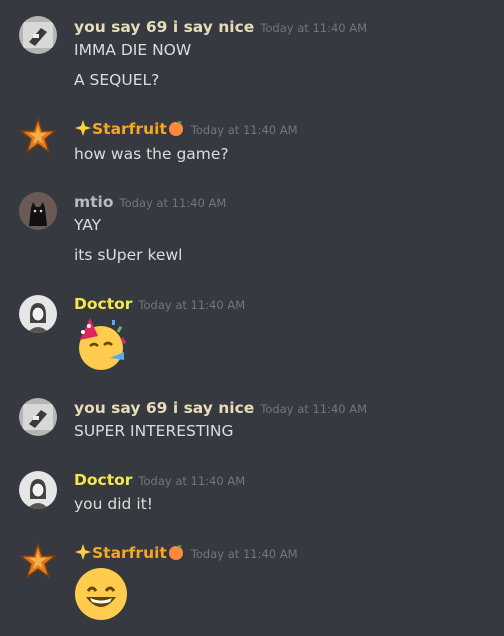  I want to click on partying-face-emoji, so click(101, 345).